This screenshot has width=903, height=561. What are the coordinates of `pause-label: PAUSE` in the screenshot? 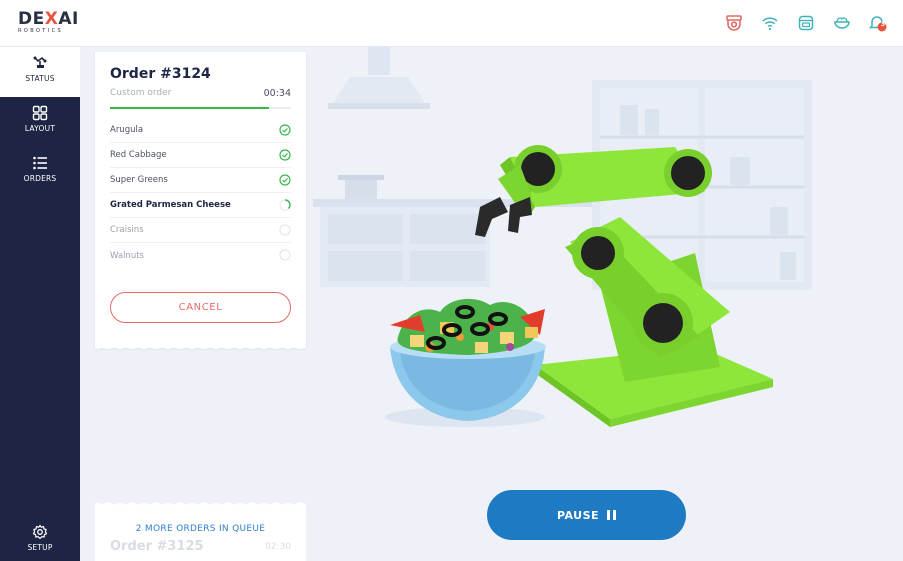 It's located at (578, 515).